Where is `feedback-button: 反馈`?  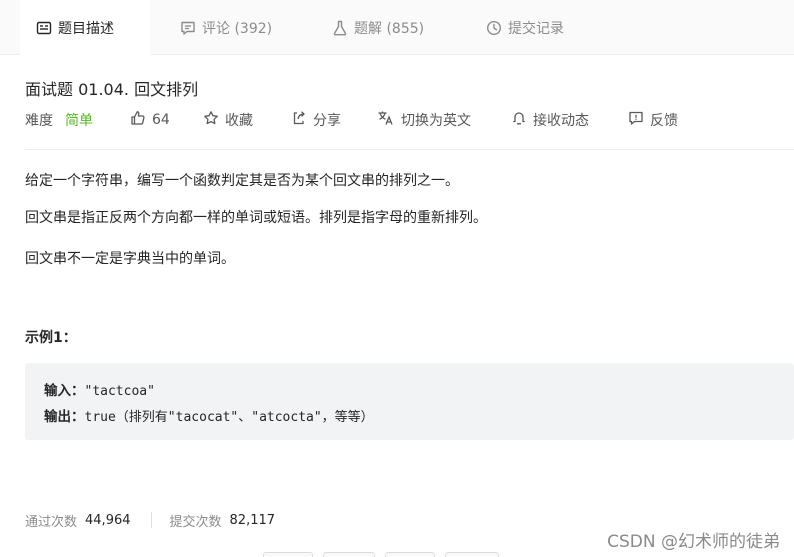 feedback-button: 反馈 is located at coordinates (653, 120).